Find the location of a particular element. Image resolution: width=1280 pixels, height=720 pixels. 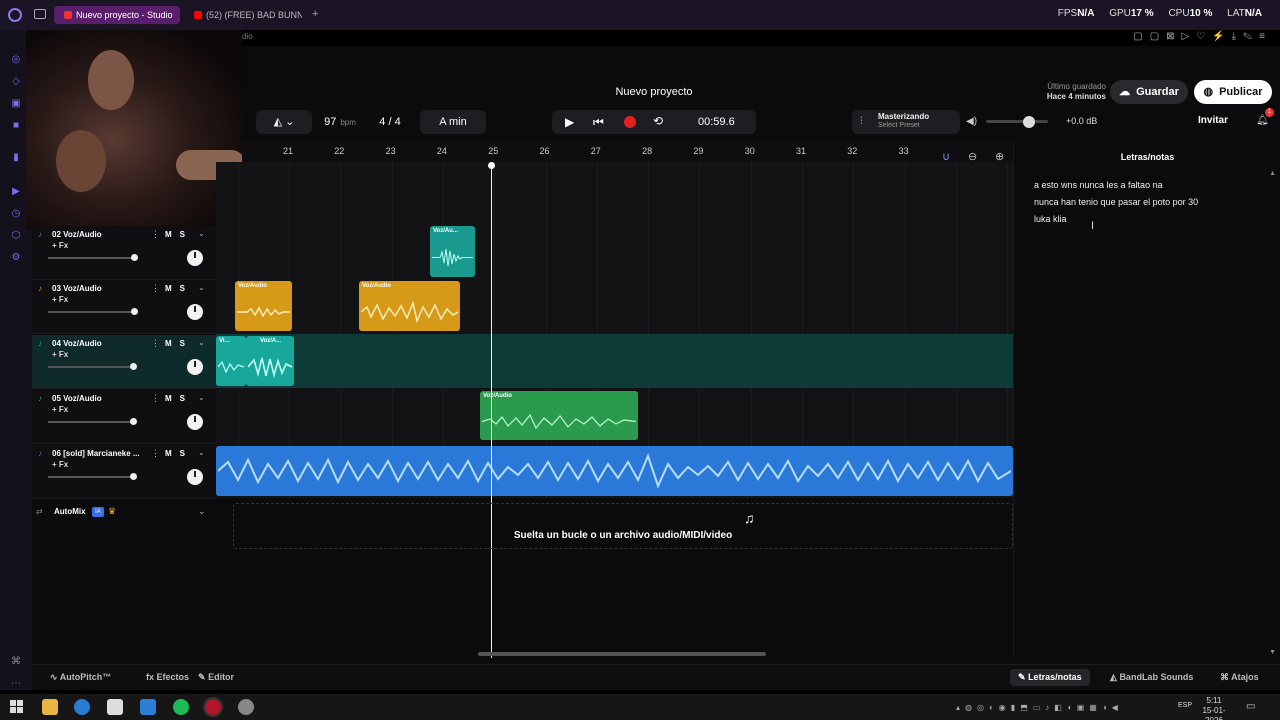

lyrics-line: luka klia is located at coordinates (1050, 219).